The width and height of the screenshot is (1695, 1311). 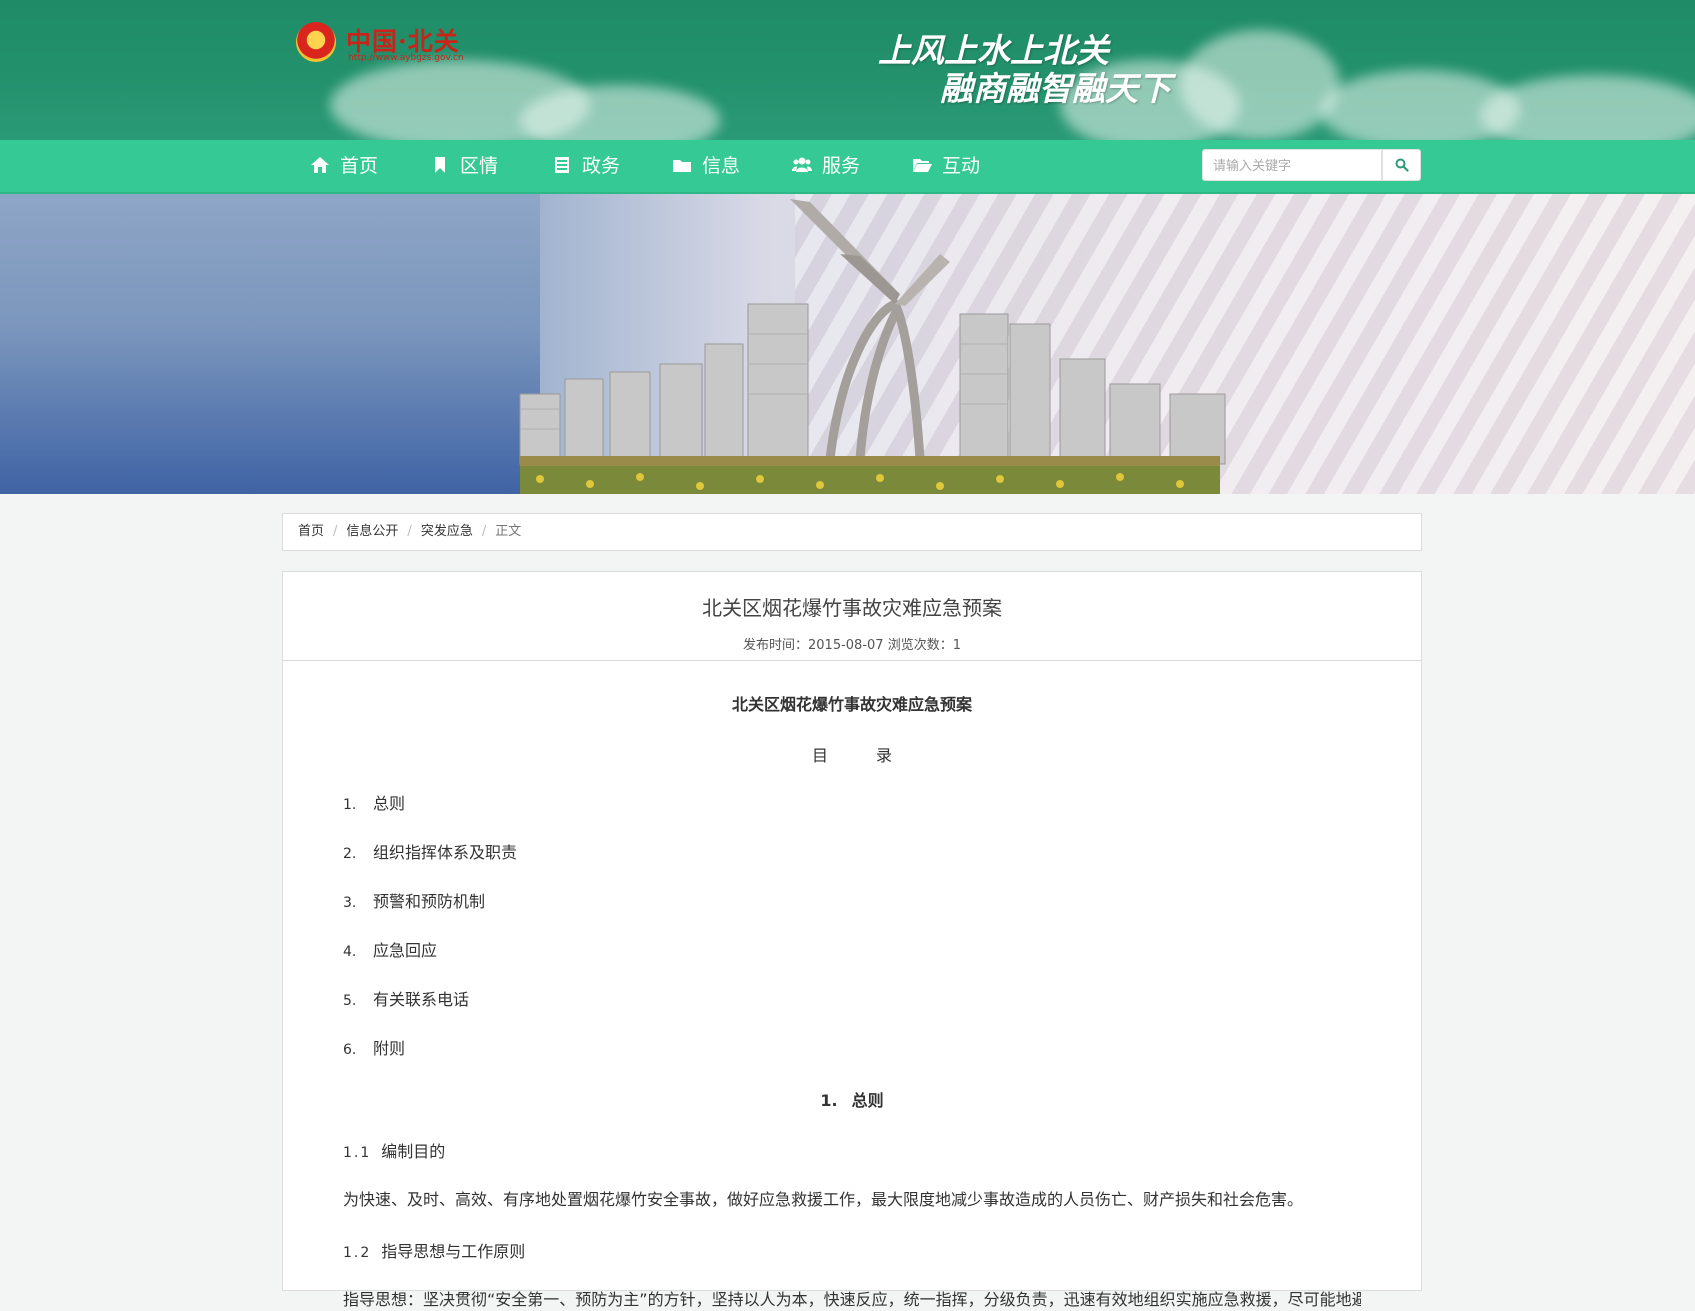 I want to click on subsection-heading: 1.1 编制目的, so click(x=852, y=1150).